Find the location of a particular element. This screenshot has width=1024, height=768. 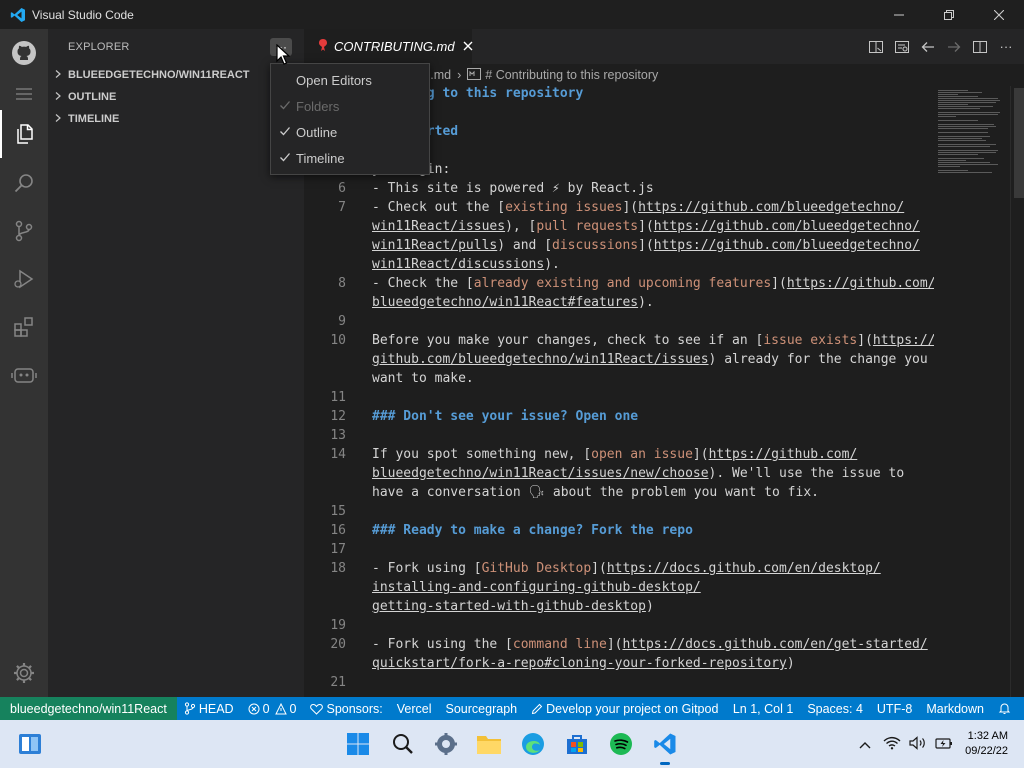

search-icon is located at coordinates (24, 183).